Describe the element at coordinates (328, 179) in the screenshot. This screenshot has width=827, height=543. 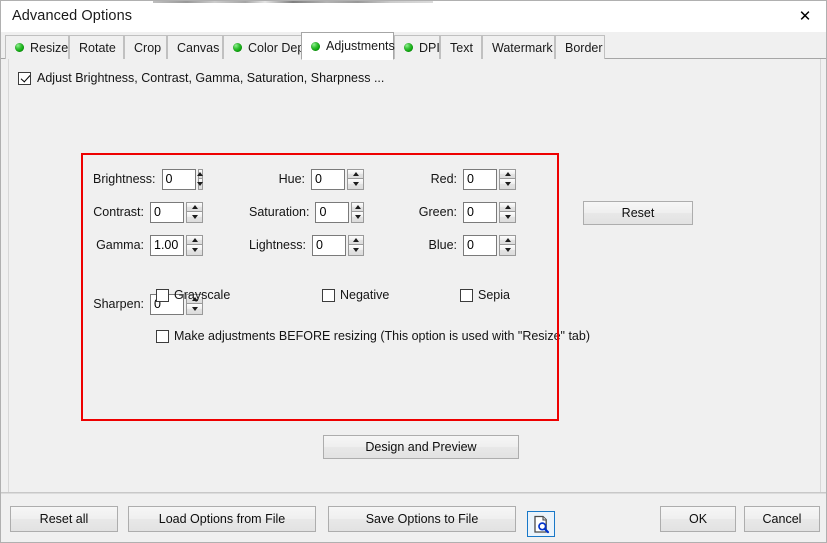
I see `hue-input` at that location.